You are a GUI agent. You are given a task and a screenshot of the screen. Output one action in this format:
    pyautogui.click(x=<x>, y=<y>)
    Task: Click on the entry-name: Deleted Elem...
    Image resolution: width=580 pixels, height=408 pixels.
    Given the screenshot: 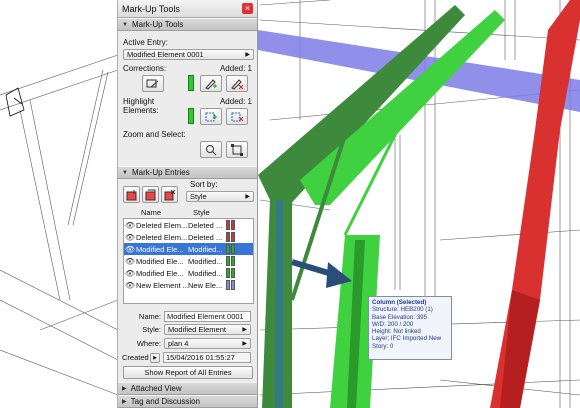 What is the action you would take?
    pyautogui.click(x=162, y=237)
    